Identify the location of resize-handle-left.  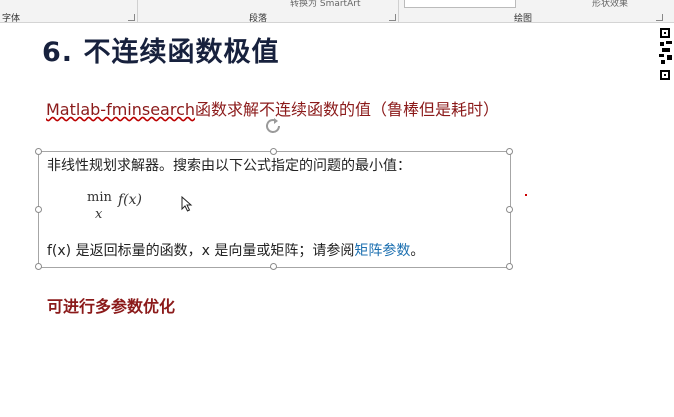
(38, 209).